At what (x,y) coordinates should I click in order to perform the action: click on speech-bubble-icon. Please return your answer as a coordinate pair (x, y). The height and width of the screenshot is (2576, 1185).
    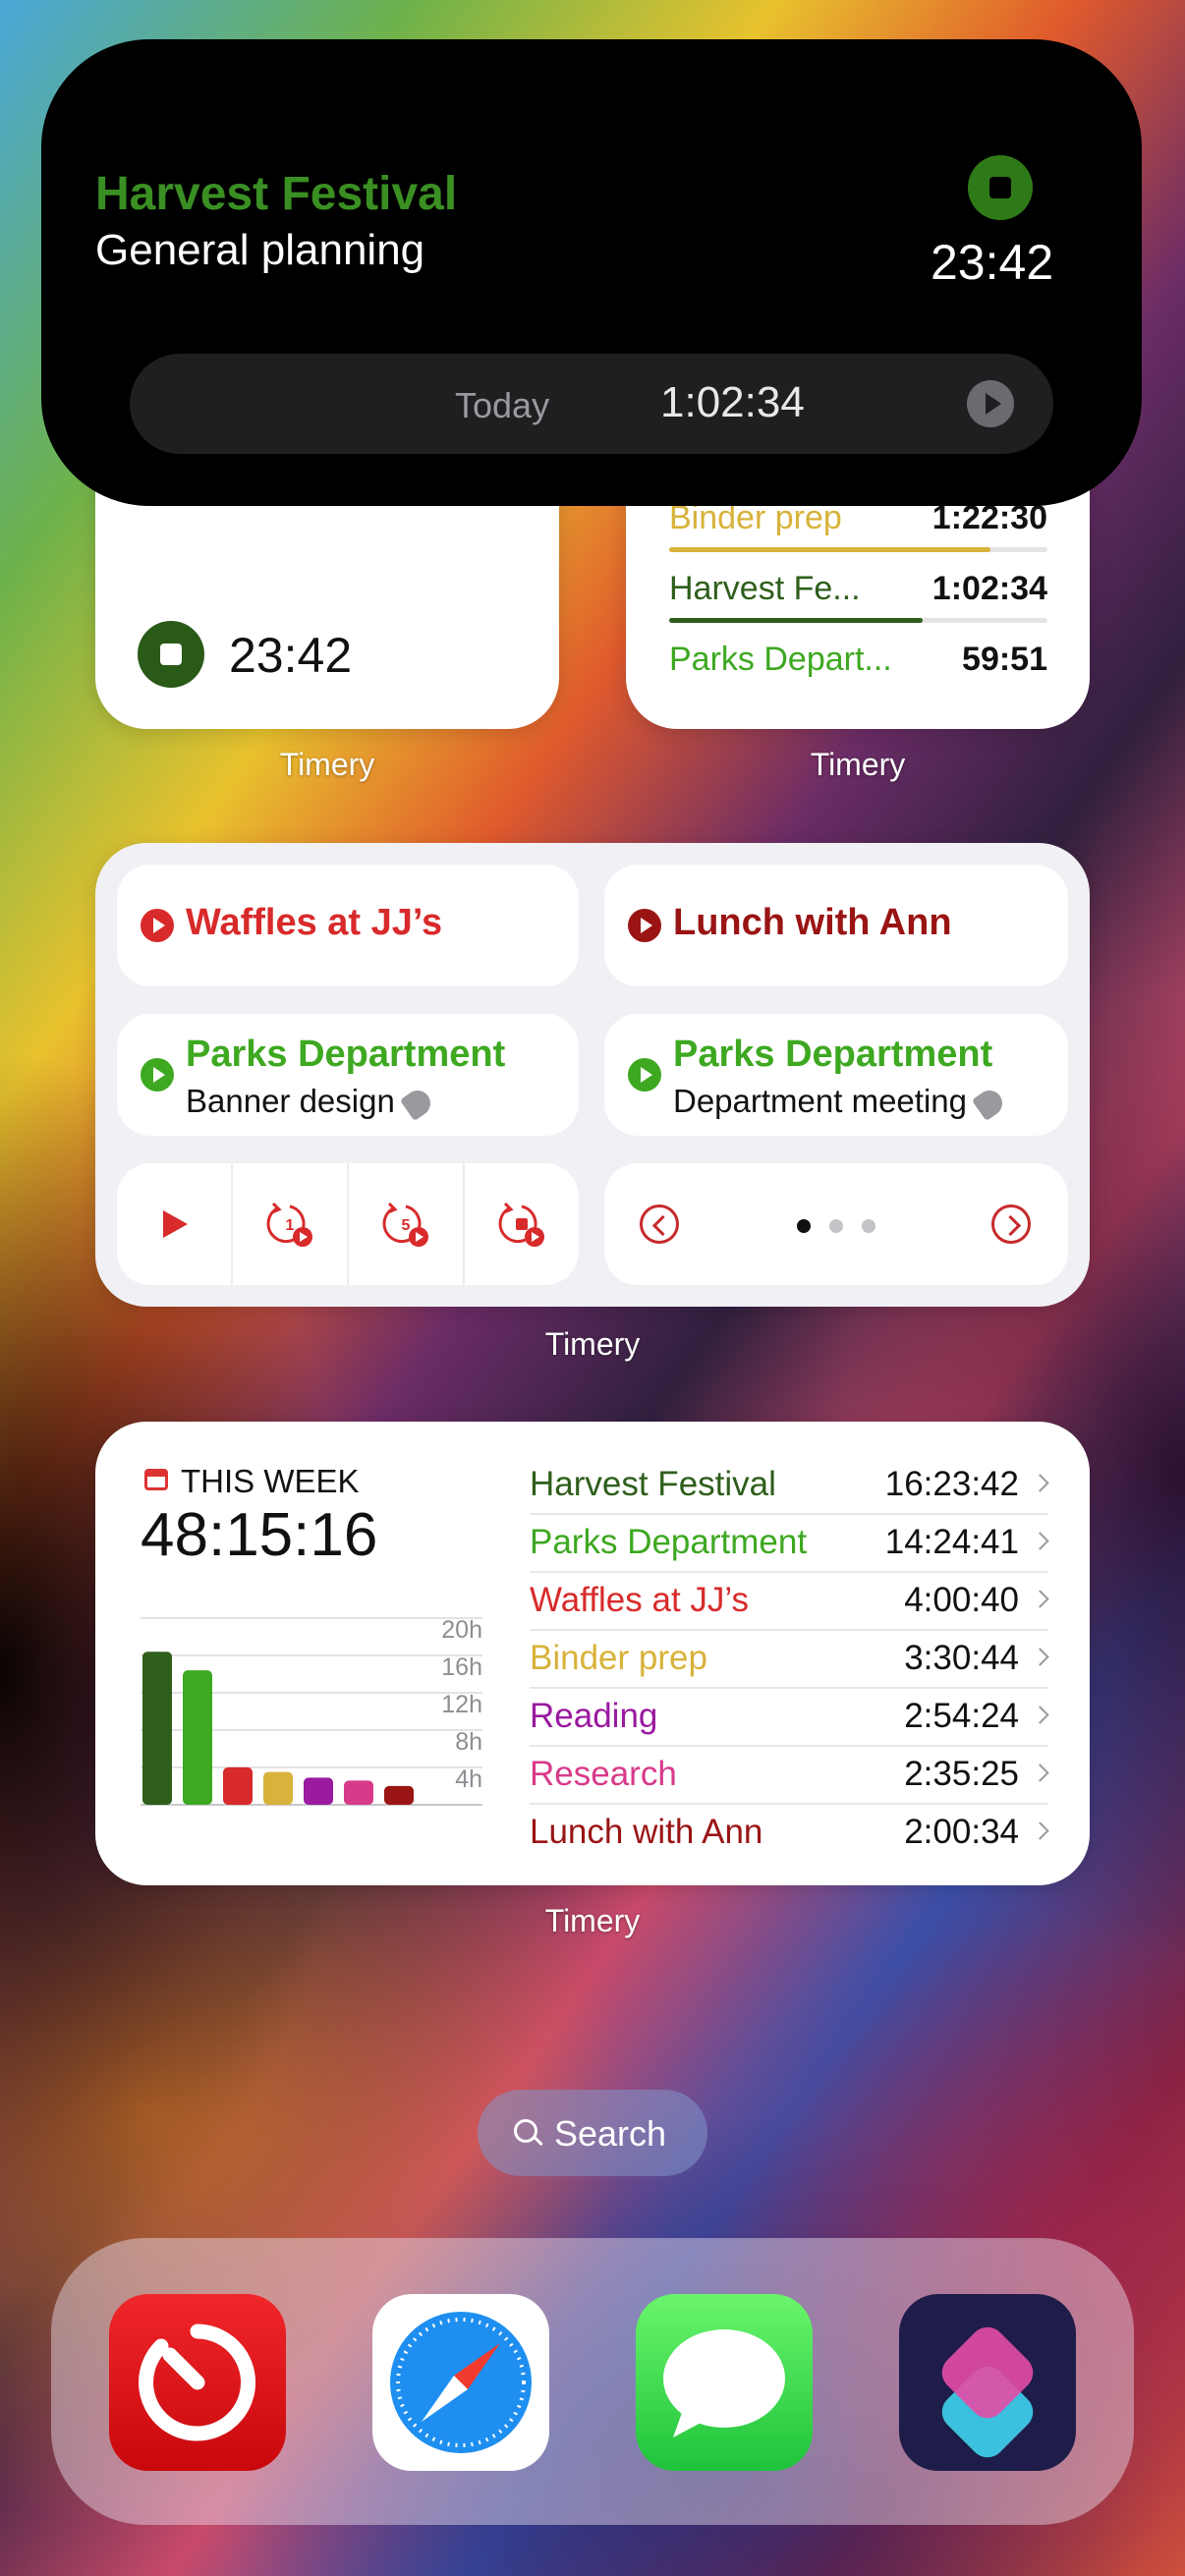
    Looking at the image, I should click on (724, 2383).